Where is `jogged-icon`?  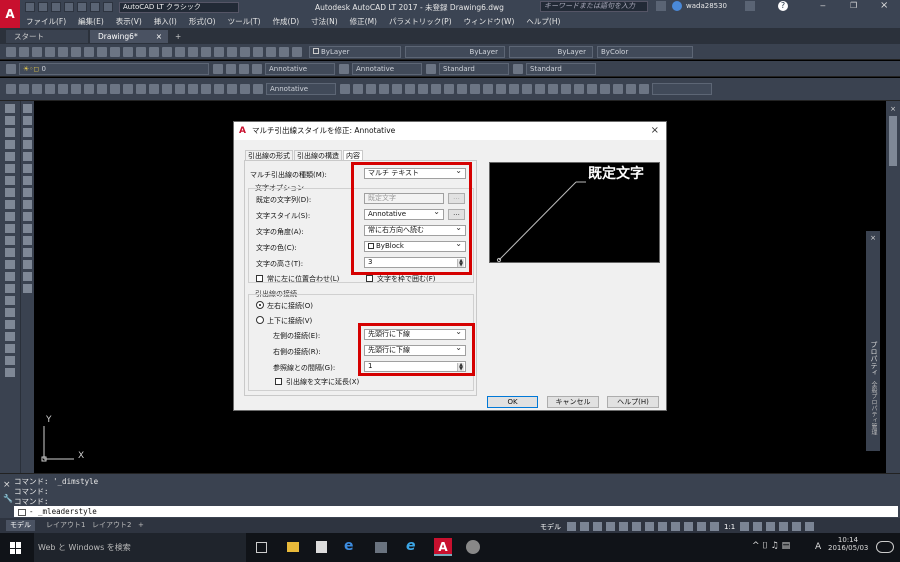
jogged-icon is located at coordinates (75, 89).